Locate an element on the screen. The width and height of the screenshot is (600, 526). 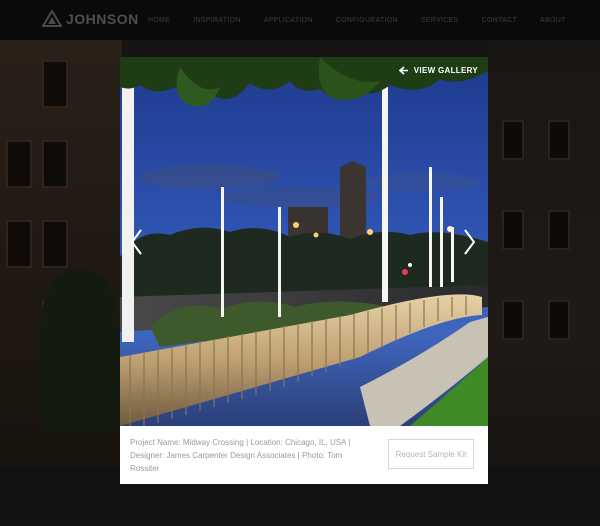
project-designer: James Carpenter Design Associates is located at coordinates (231, 455).